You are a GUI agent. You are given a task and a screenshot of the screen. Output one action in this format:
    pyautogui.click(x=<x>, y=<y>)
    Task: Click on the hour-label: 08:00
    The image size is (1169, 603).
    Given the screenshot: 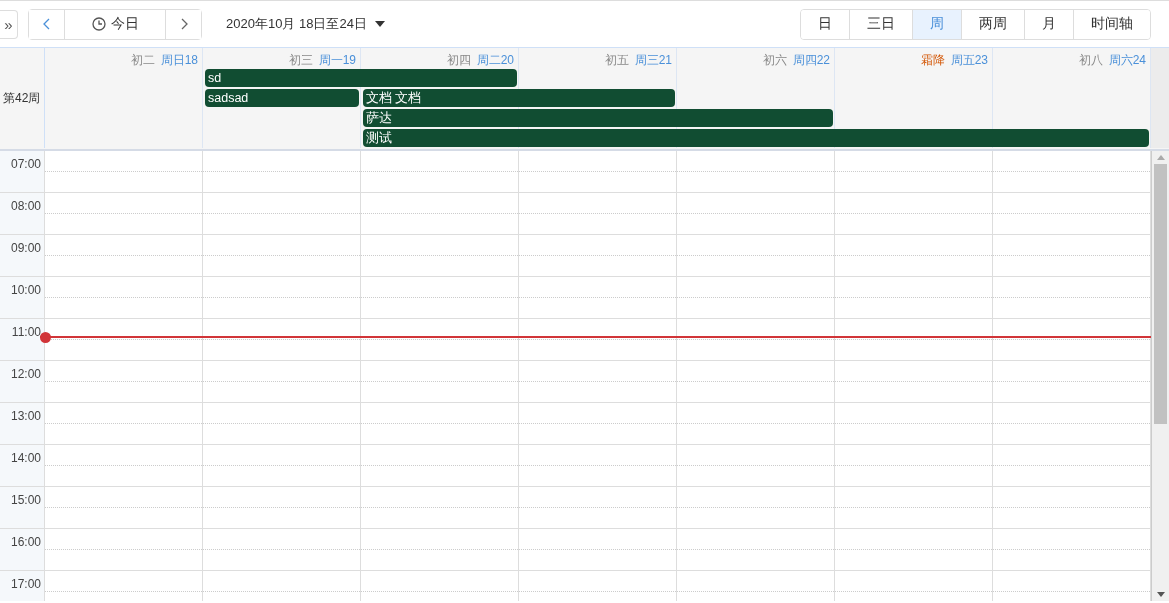 What is the action you would take?
    pyautogui.click(x=25, y=206)
    